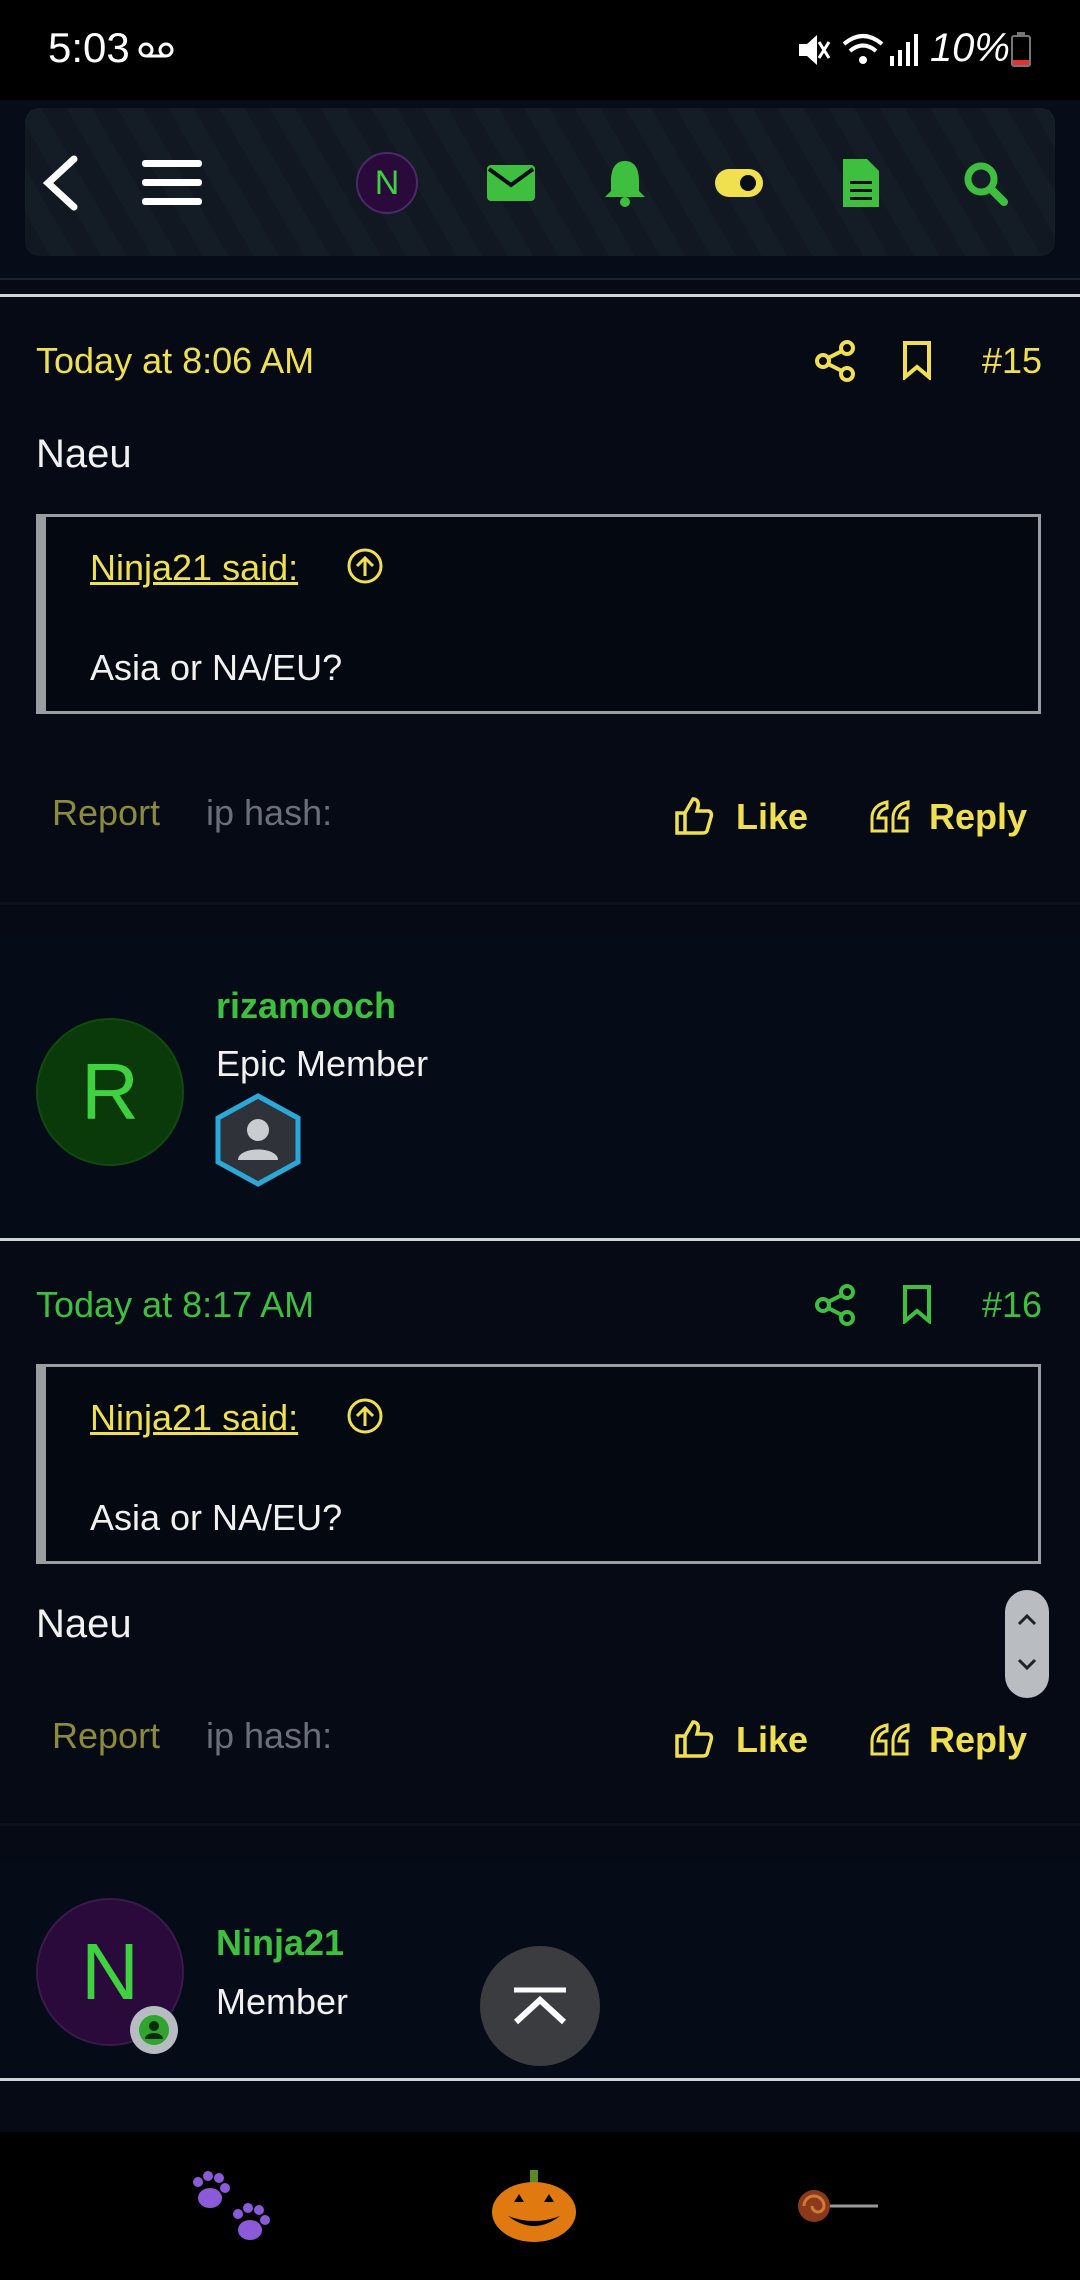 The image size is (1080, 2280). I want to click on back-icon, so click(60, 183).